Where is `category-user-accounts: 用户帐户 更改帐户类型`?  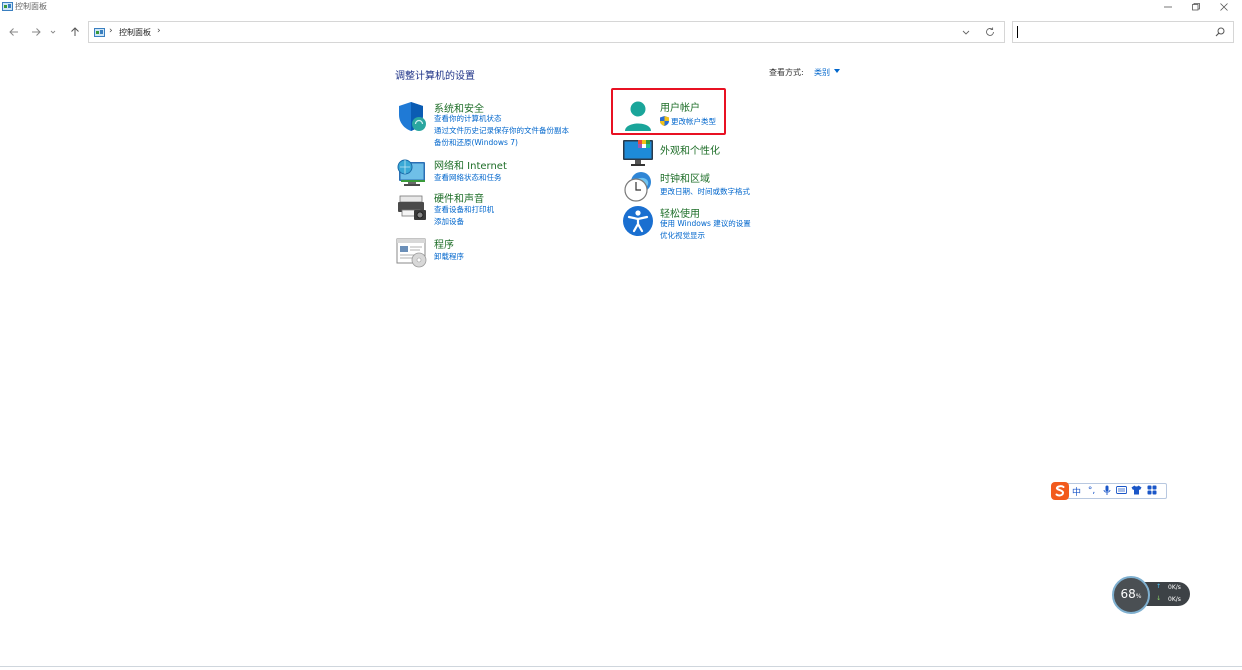
category-user-accounts: 用户帐户 更改帐户类型 is located at coordinates (672, 116).